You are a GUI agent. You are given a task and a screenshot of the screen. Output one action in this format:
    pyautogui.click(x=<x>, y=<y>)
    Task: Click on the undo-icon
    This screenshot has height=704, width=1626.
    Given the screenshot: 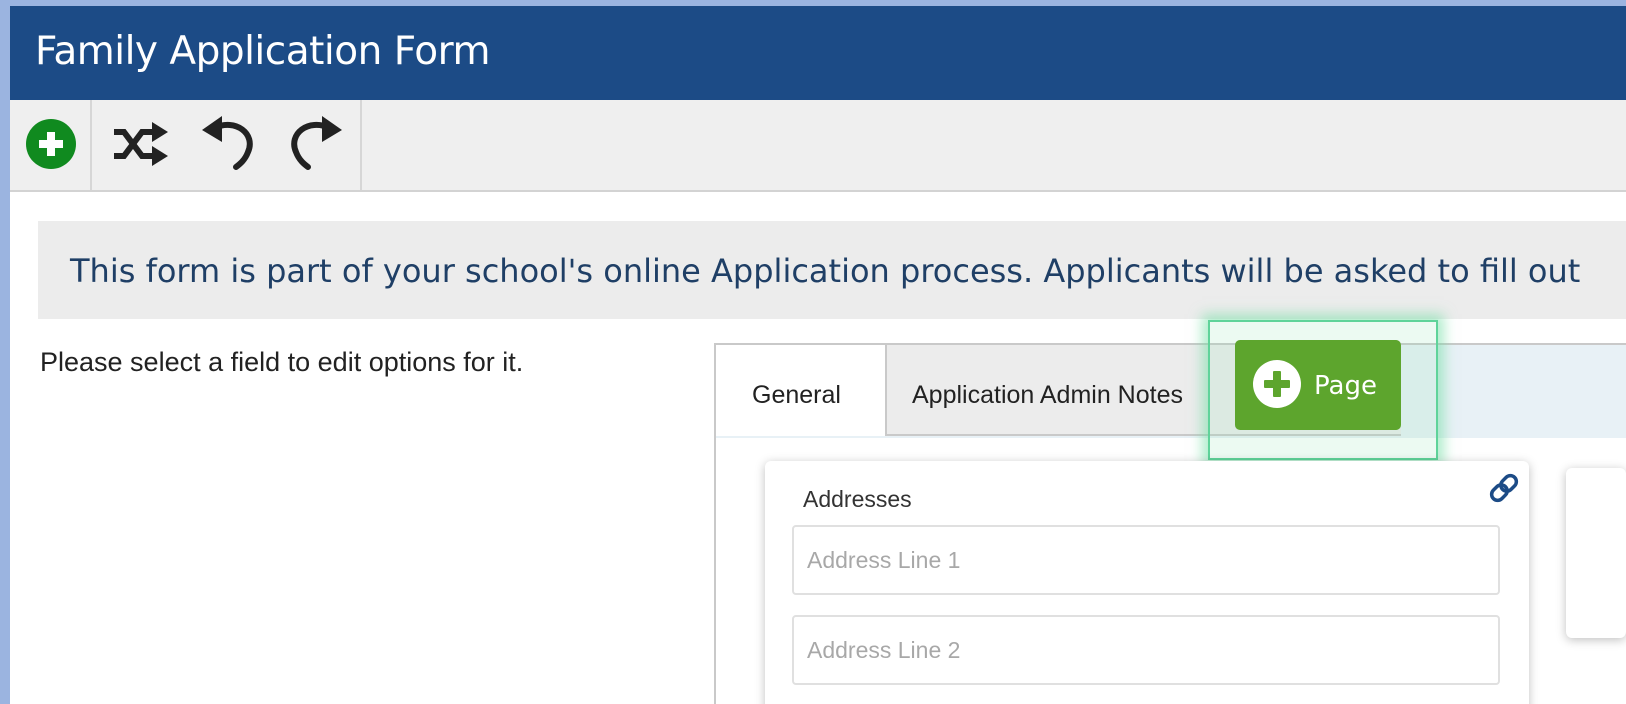 What is the action you would take?
    pyautogui.click(x=227, y=143)
    